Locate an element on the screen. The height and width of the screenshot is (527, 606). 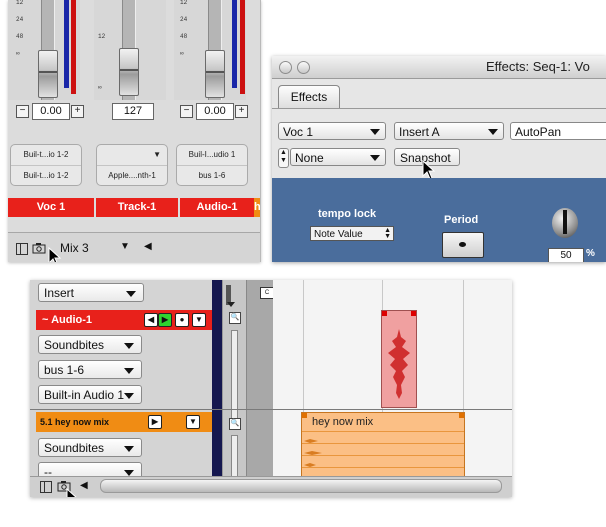
meter-scale: 12 ∞ is located at coordinates (102, 62).